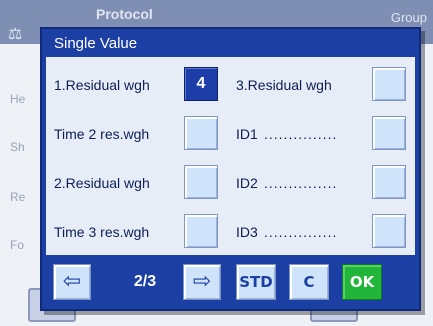  I want to click on previous-page-button: ⇦, so click(72, 282).